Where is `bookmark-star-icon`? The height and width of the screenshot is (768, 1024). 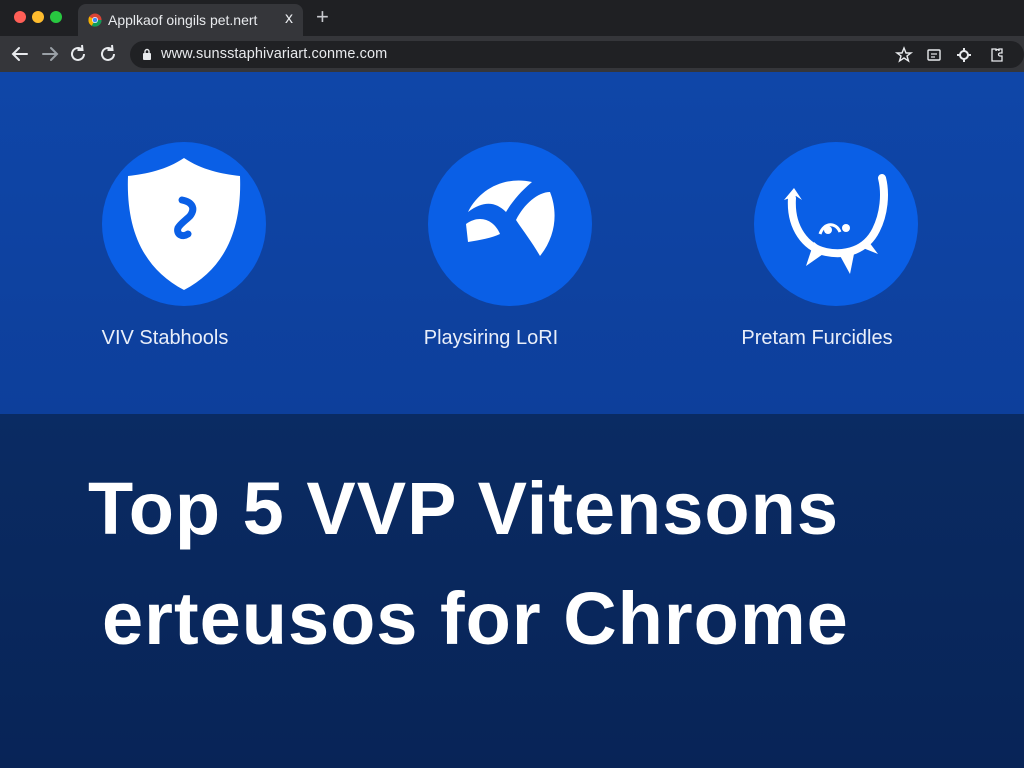
bookmark-star-icon is located at coordinates (904, 55).